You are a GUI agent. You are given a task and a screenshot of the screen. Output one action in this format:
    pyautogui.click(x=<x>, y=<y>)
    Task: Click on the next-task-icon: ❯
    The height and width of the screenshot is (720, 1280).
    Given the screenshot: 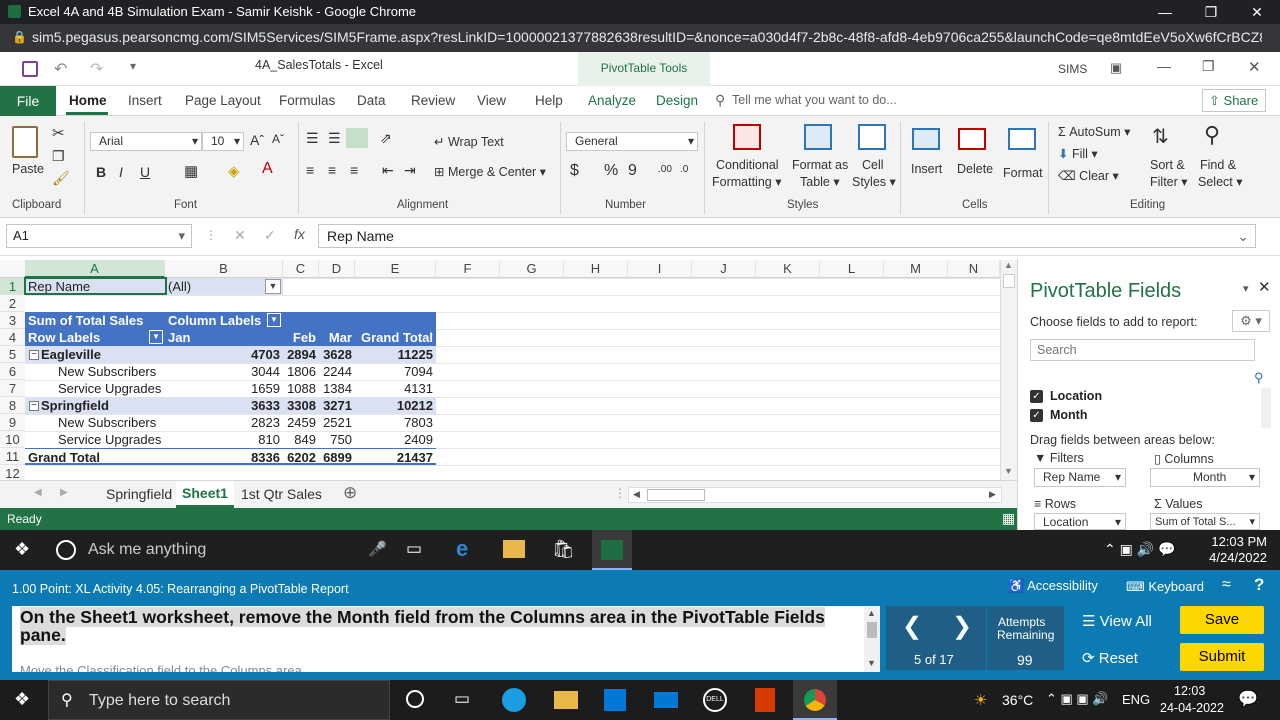 What is the action you would take?
    pyautogui.click(x=962, y=626)
    